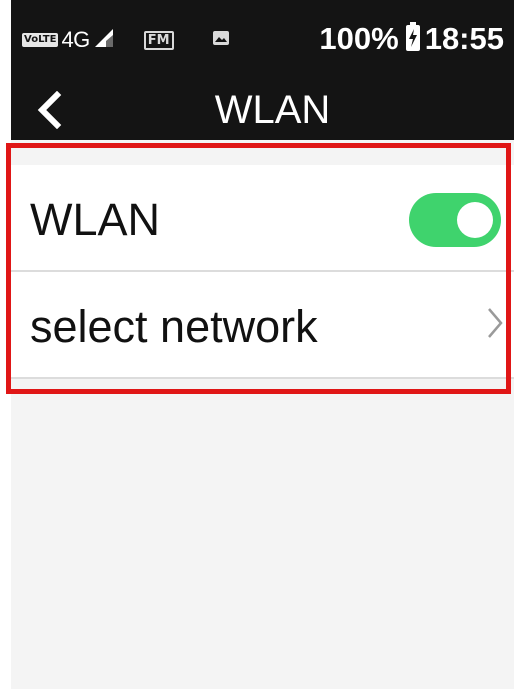 The height and width of the screenshot is (689, 521). I want to click on wlan-toggle-row: WLAN, so click(262, 218).